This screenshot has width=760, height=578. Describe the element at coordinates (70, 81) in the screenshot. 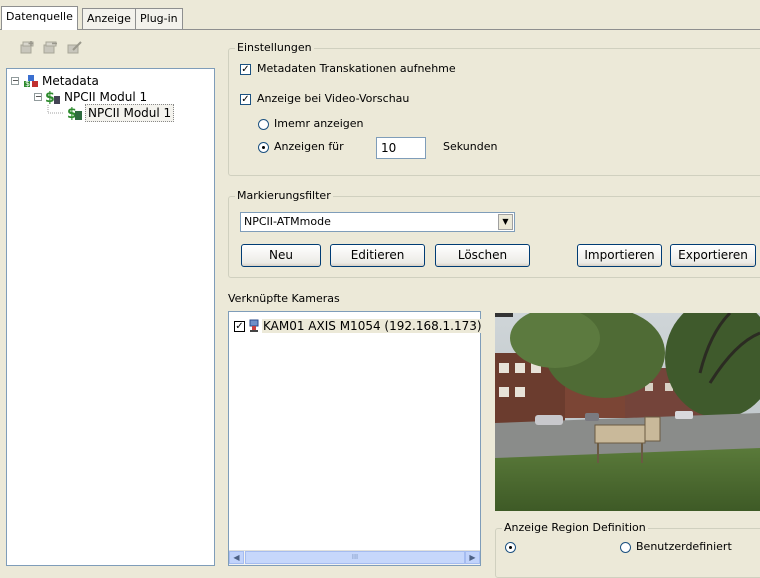

I see `tree-label-metadata: Metadata` at that location.